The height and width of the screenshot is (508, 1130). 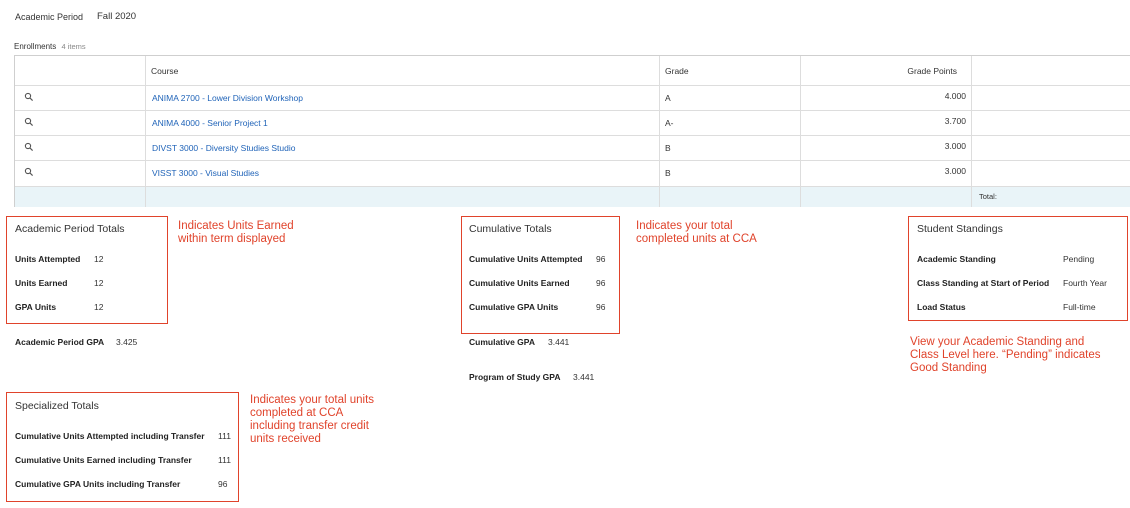 What do you see at coordinates (49, 17) in the screenshot?
I see `academic-period-label: Academic Period` at bounding box center [49, 17].